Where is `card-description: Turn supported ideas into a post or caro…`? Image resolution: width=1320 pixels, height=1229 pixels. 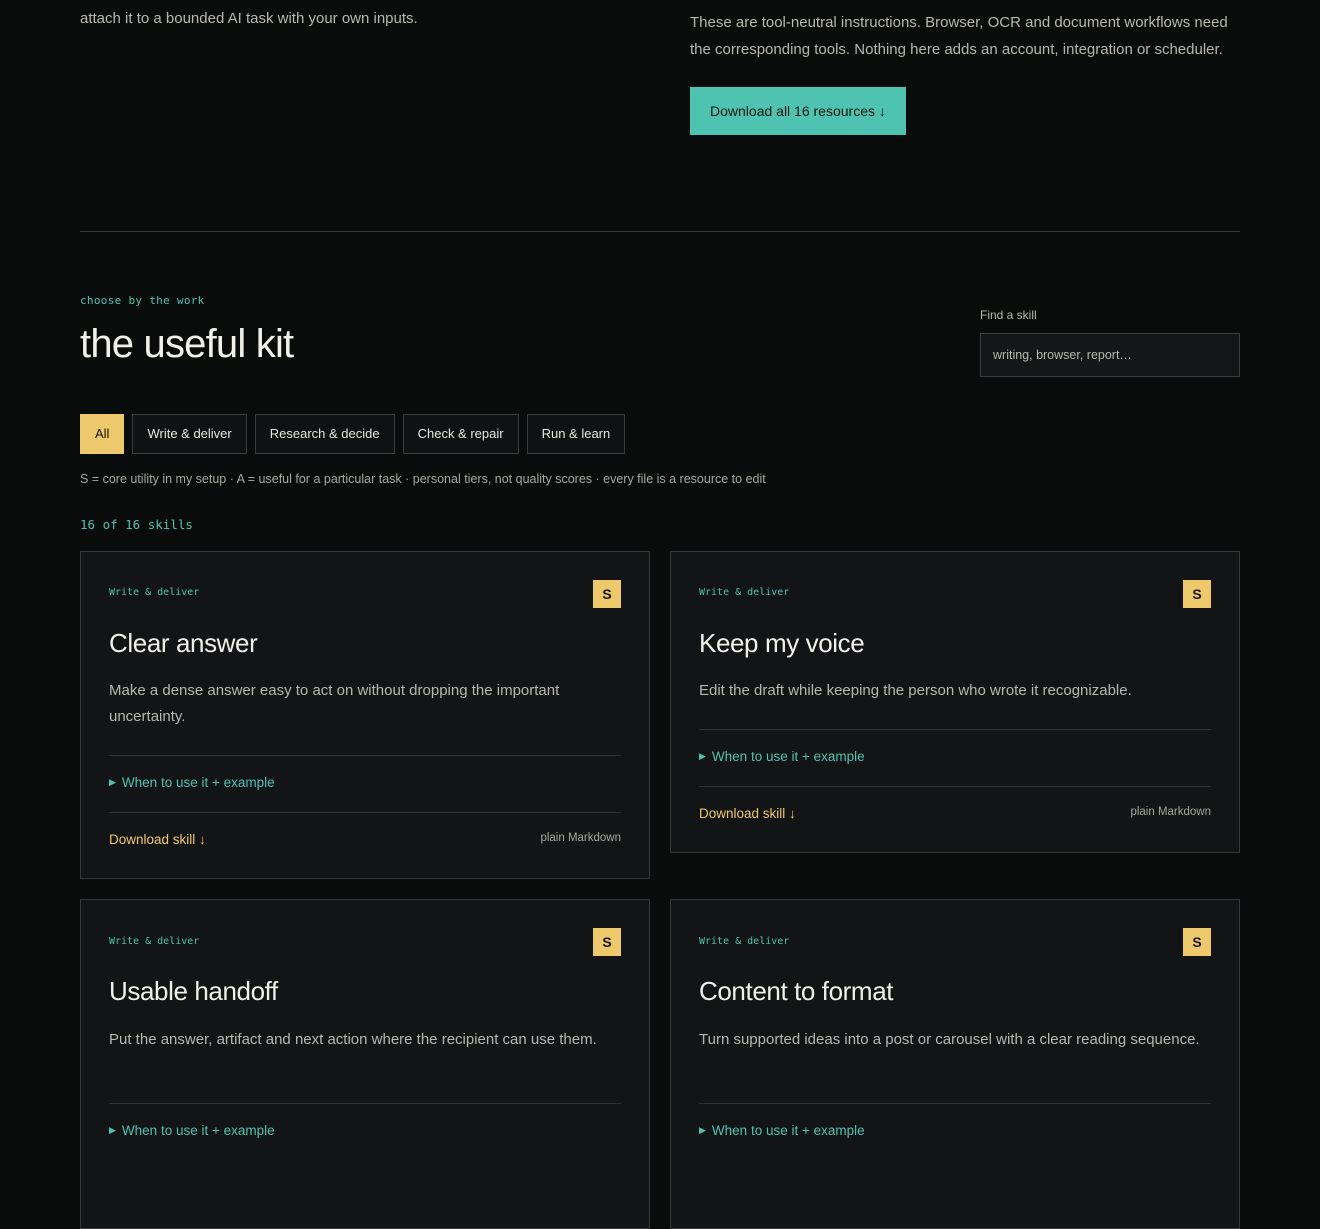
card-description: Turn supported ideas into a post or caro… is located at coordinates (949, 1039).